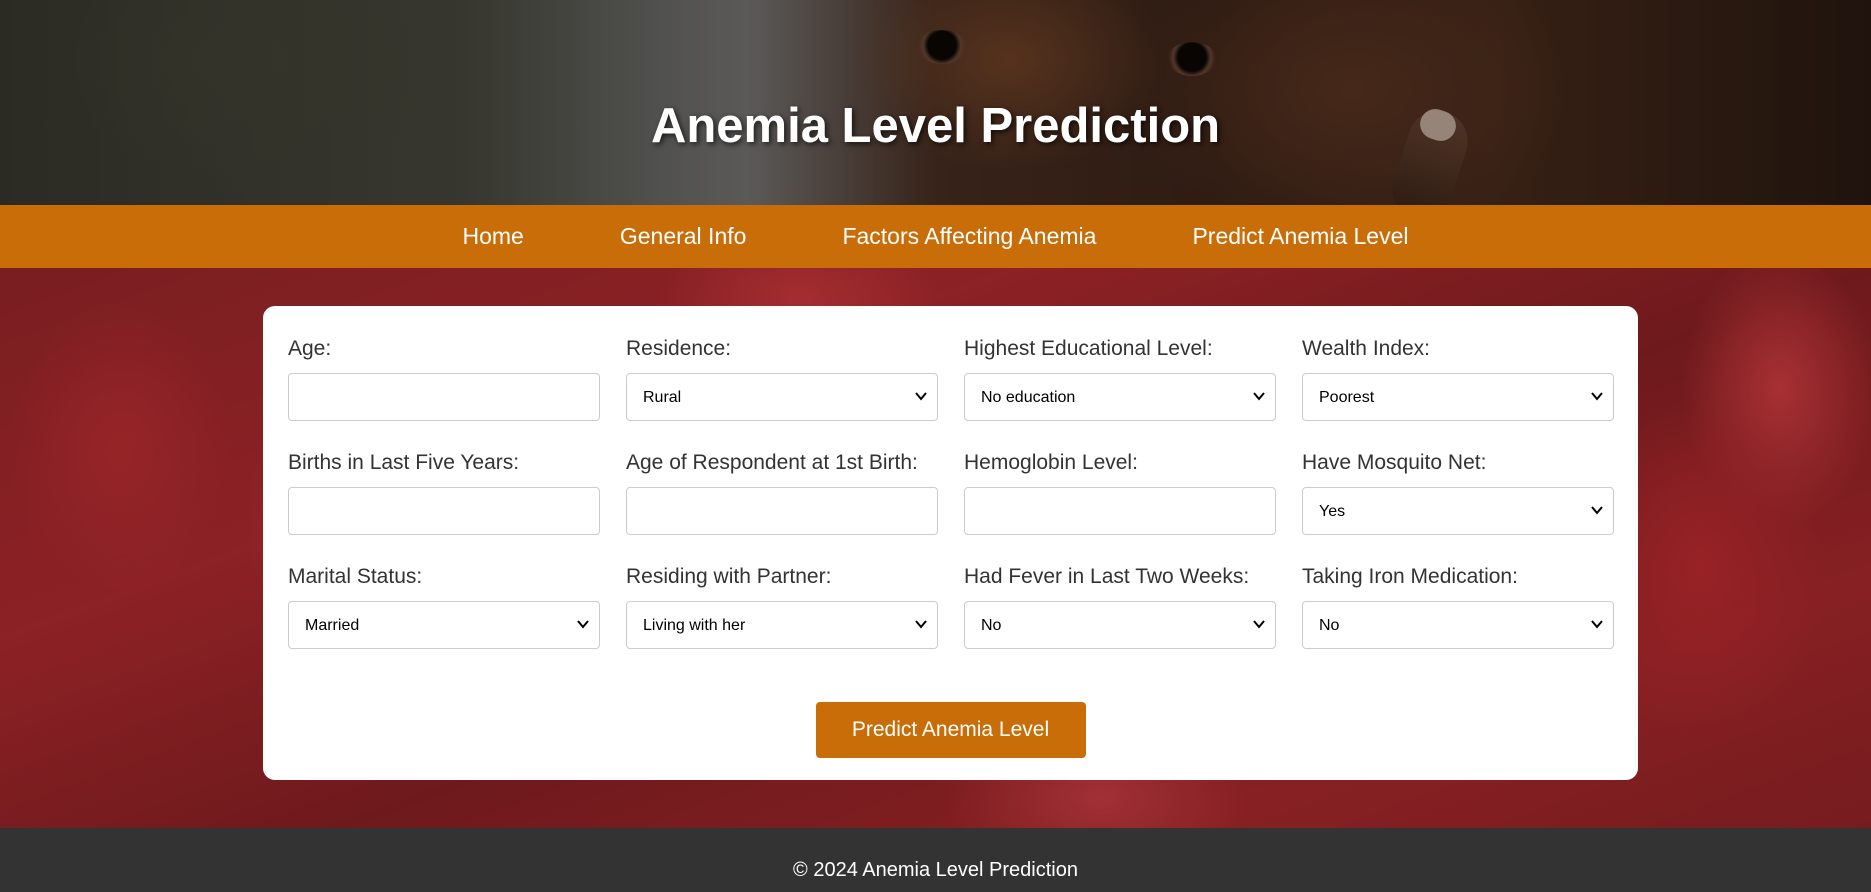  Describe the element at coordinates (444, 625) in the screenshot. I see `marital-status-select: Married` at that location.